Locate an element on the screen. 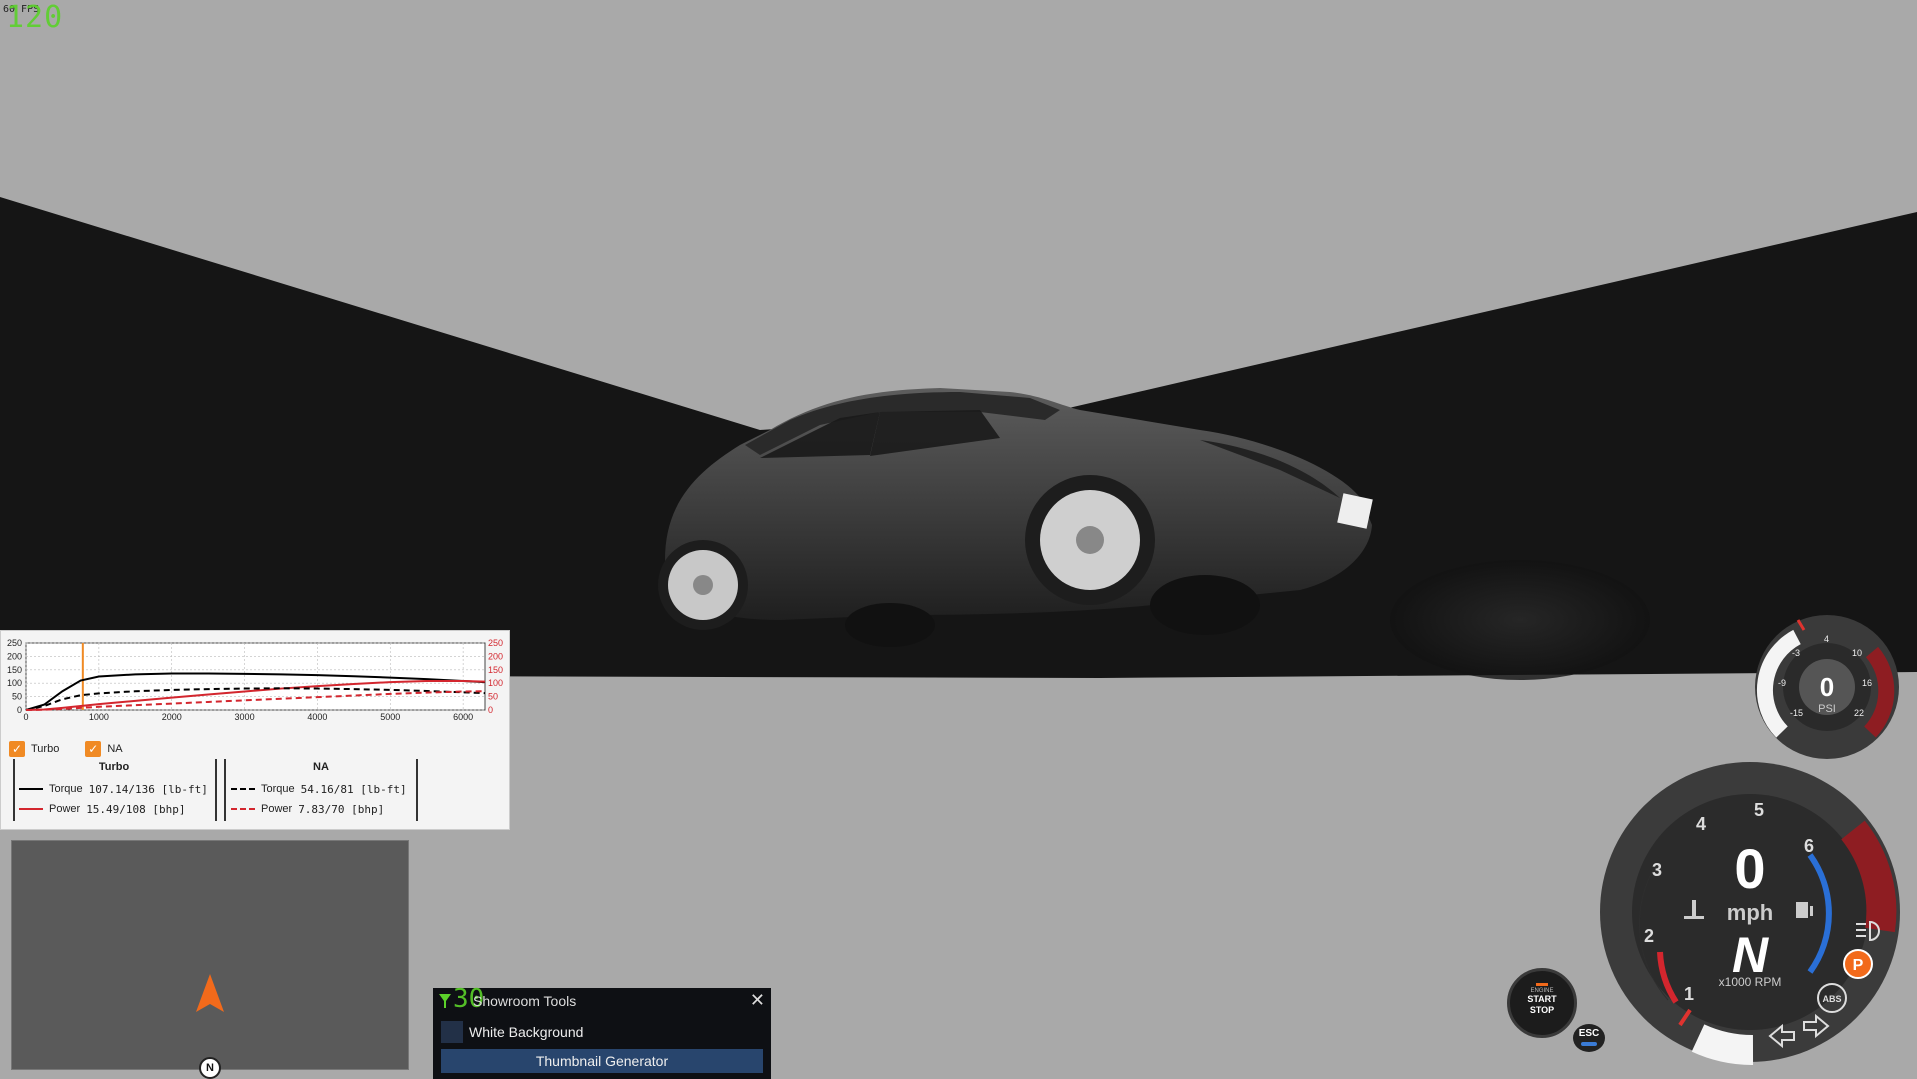  turbo-power-value: 15.49/108 [bhp] is located at coordinates (136, 809).